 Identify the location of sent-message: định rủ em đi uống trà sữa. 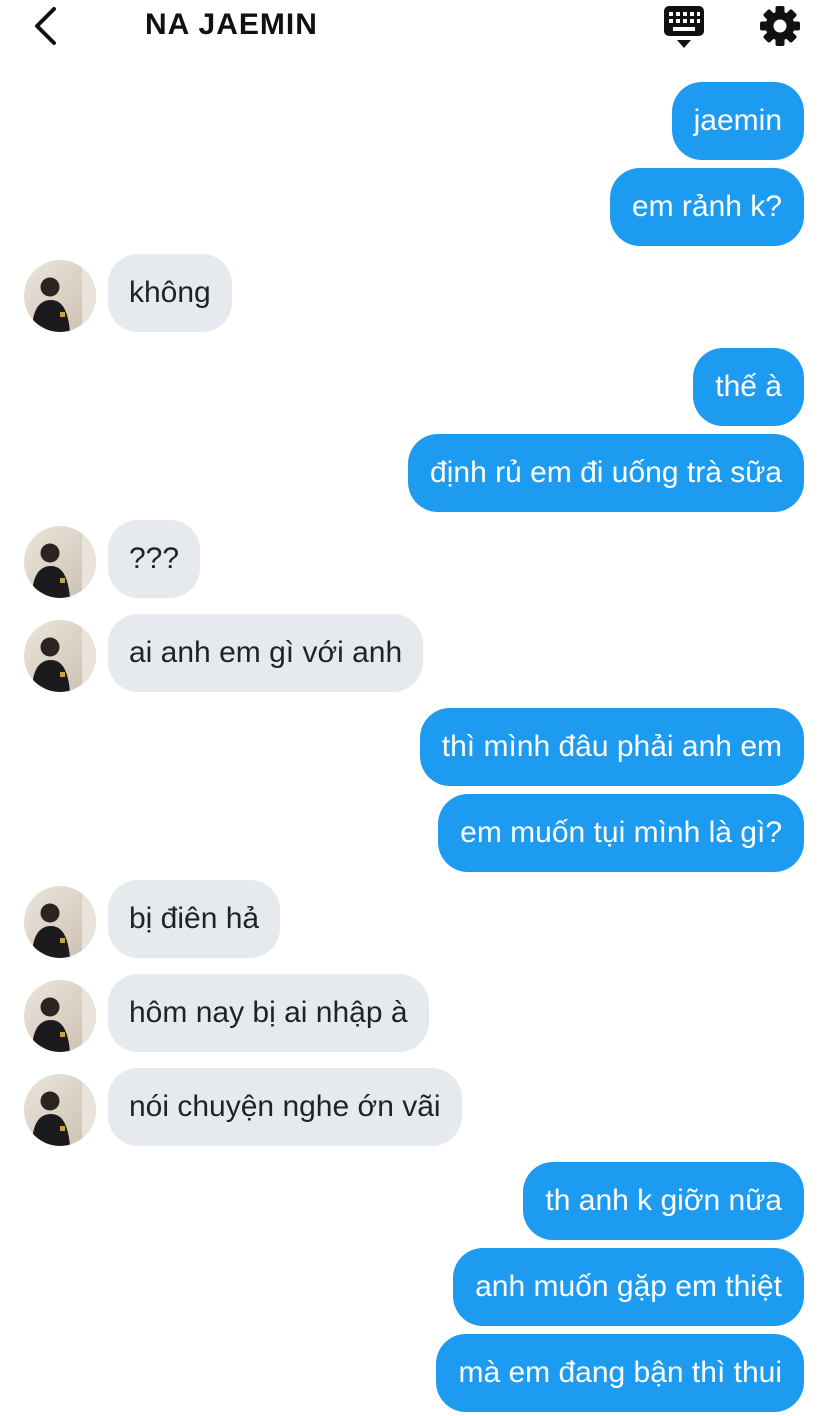
(606, 473).